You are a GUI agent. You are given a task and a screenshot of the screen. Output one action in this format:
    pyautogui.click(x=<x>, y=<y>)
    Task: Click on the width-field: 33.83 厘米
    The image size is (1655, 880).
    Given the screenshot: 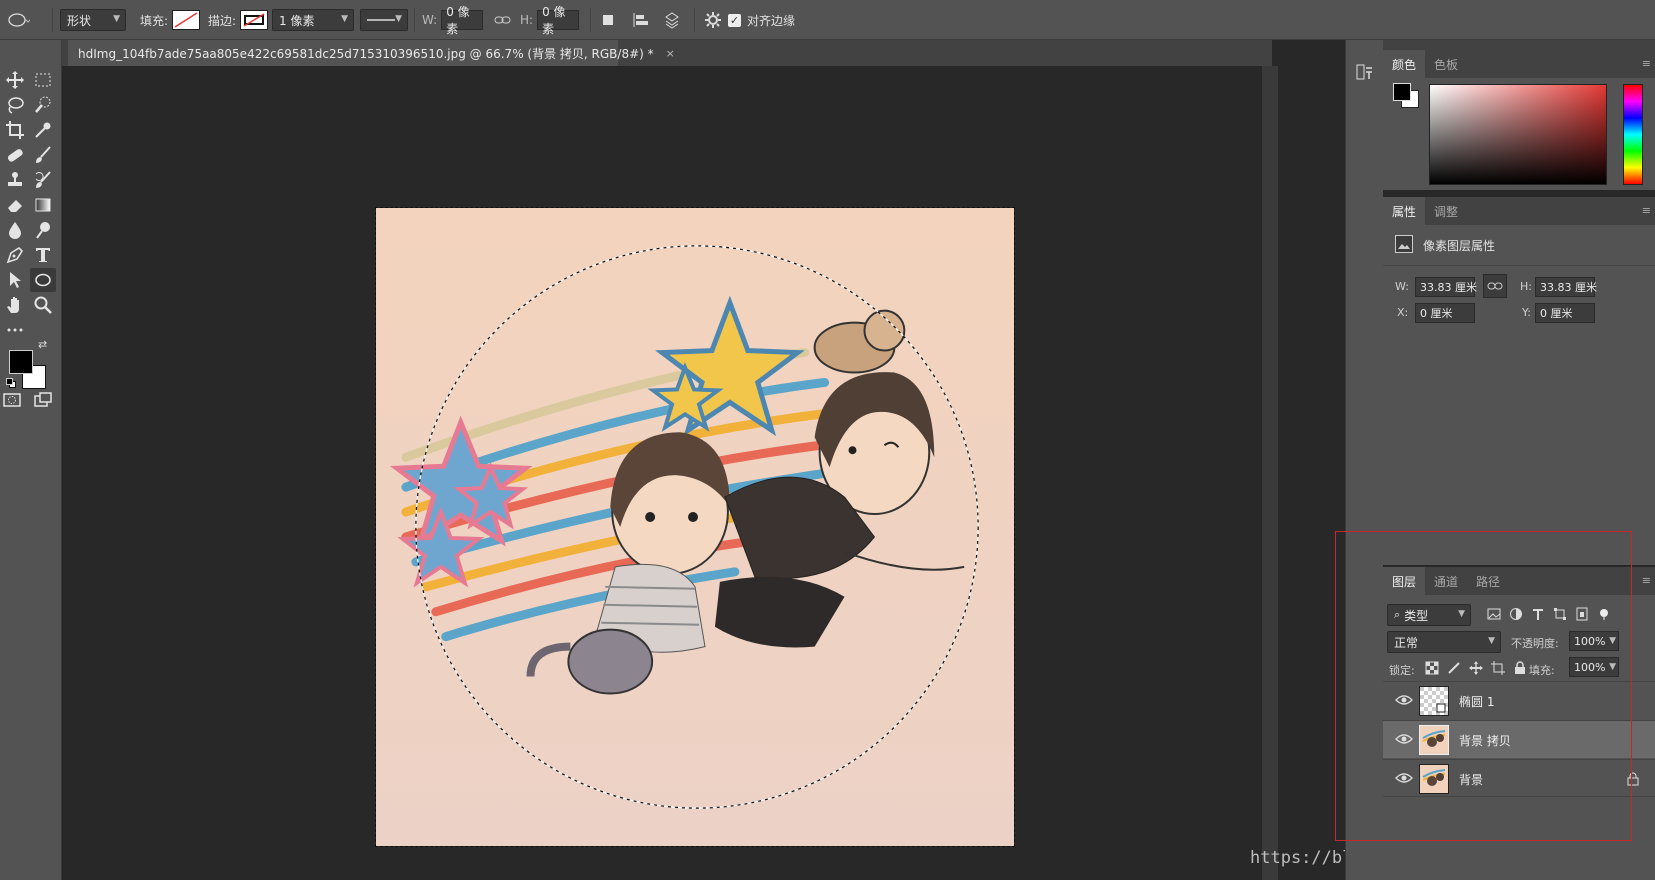 What is the action you would take?
    pyautogui.click(x=1446, y=287)
    